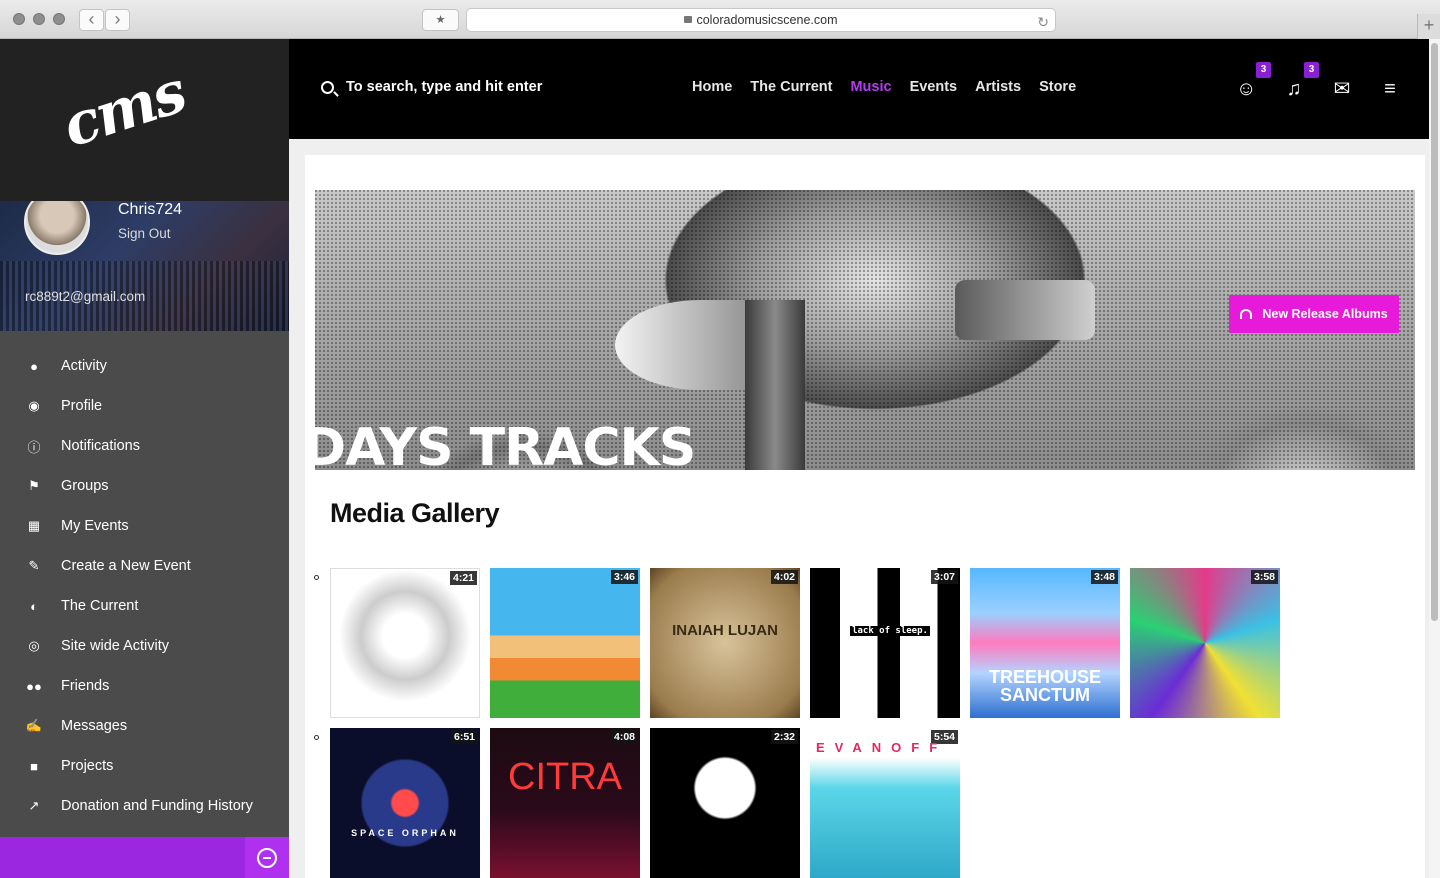 This screenshot has width=1440, height=878. Describe the element at coordinates (440, 20) in the screenshot. I see `bookmarks-button: ★` at that location.